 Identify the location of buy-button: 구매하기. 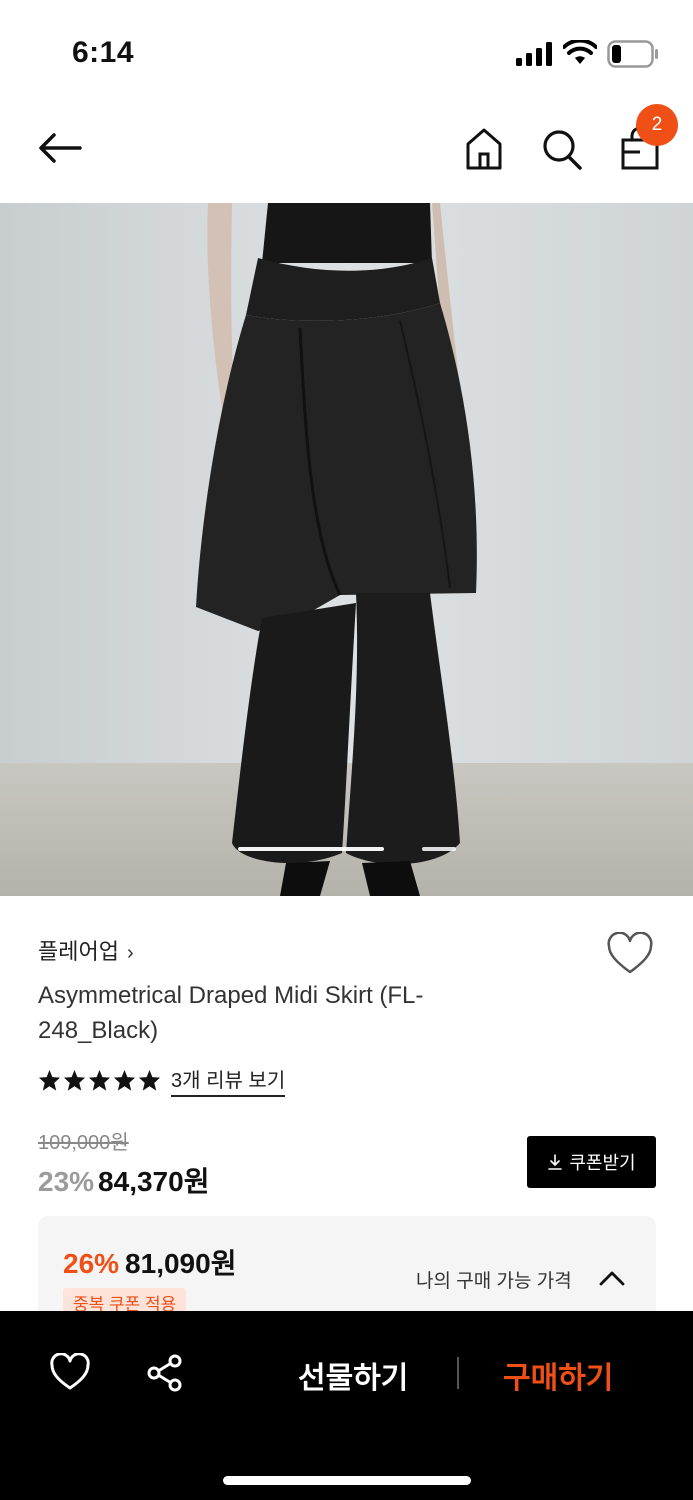
(558, 1375).